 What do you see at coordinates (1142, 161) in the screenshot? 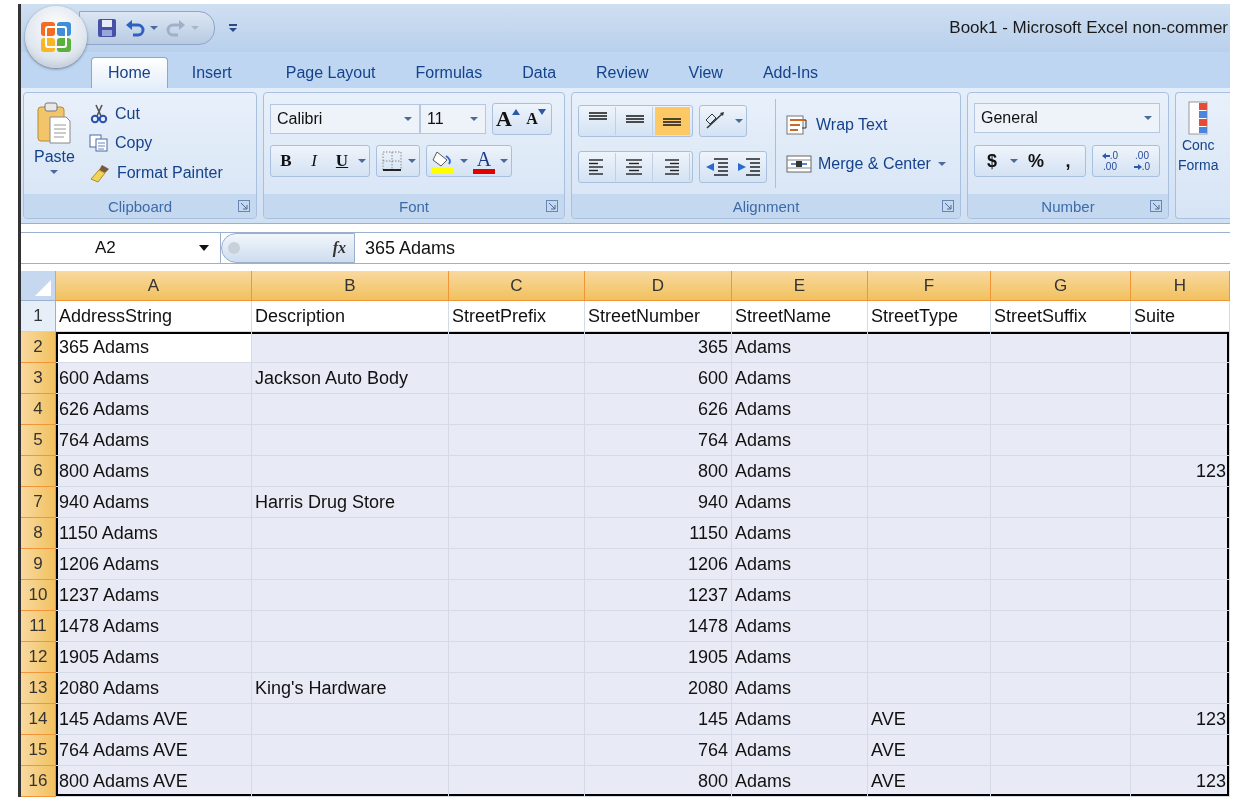
I see `decrease-decimal-button: .00 .0` at bounding box center [1142, 161].